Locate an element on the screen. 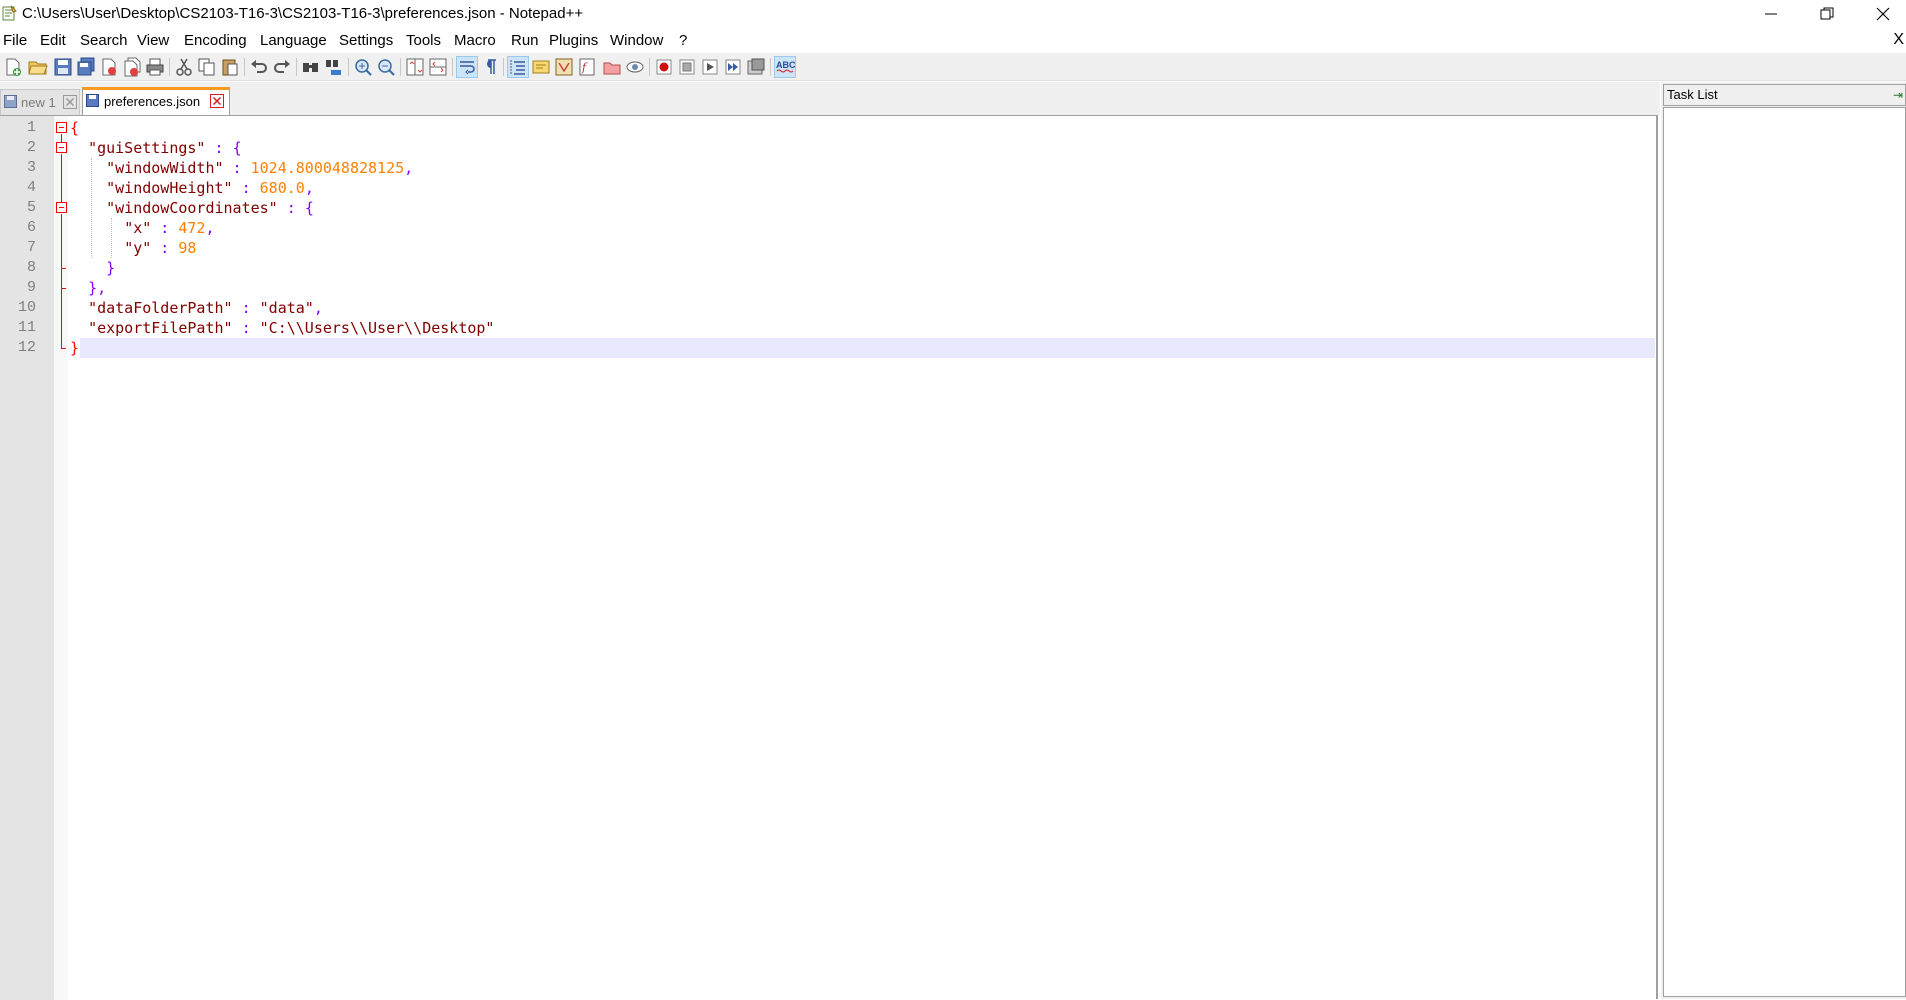 This screenshot has height=1000, width=1906. save-all-icon is located at coordinates (86, 67).